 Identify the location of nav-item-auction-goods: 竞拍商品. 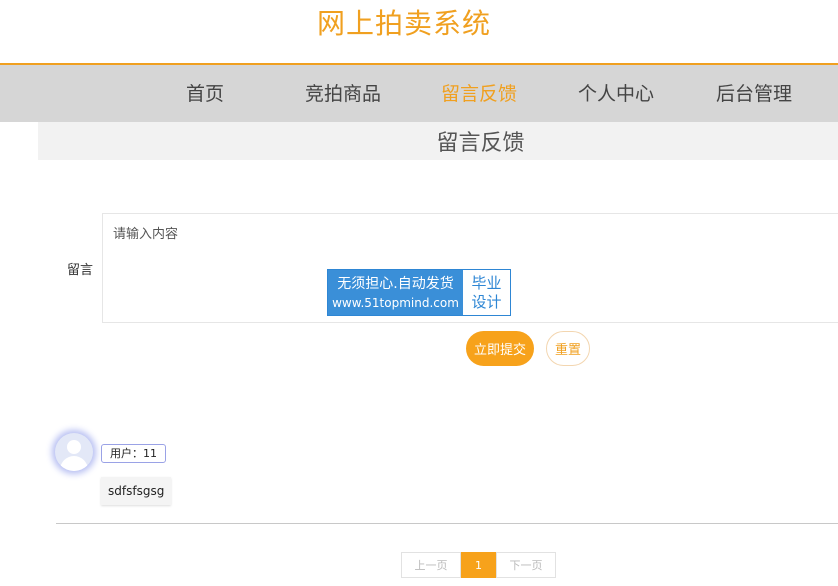
(343, 92).